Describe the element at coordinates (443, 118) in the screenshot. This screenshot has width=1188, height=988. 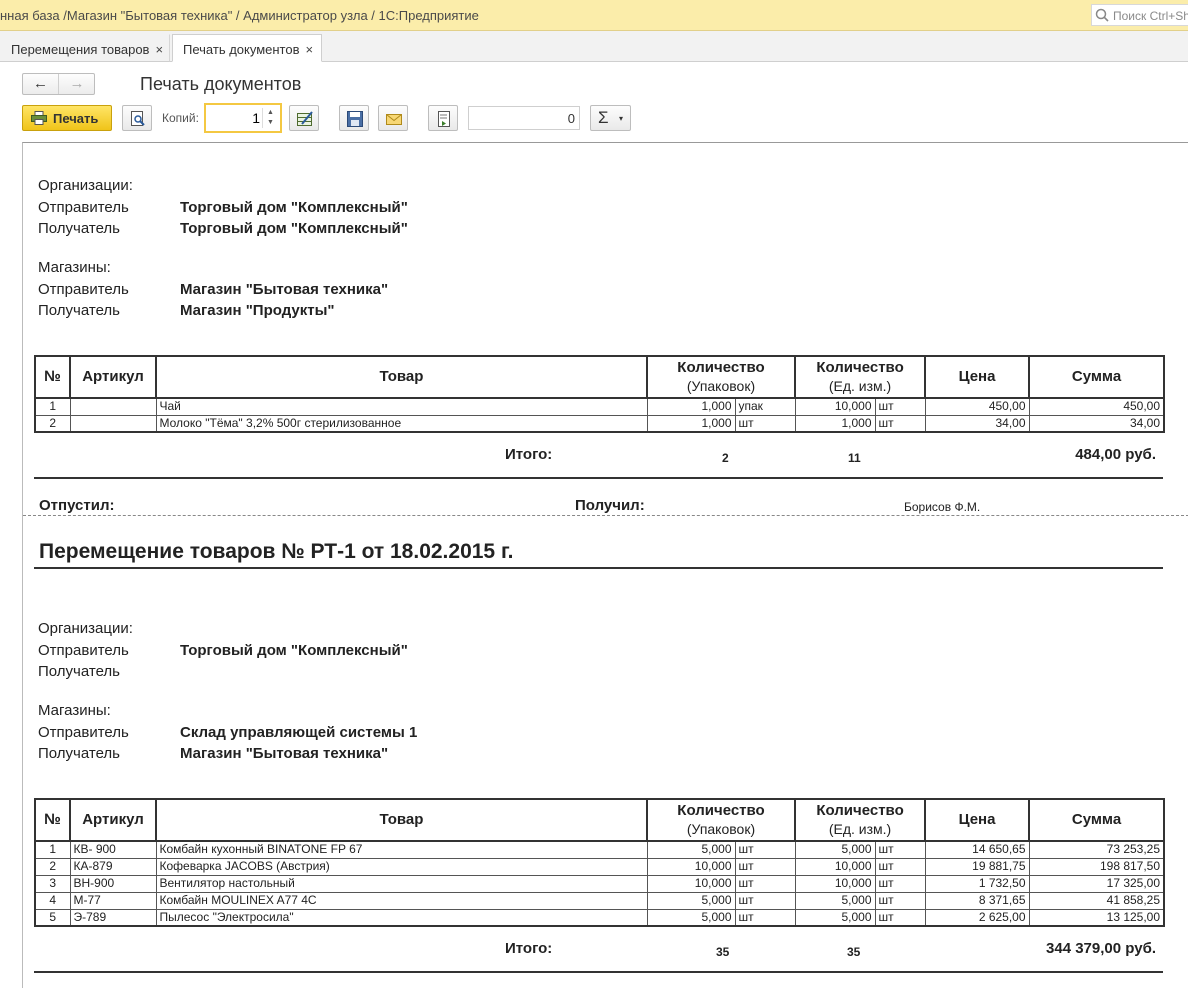
I see `set-sum-cell-button` at that location.